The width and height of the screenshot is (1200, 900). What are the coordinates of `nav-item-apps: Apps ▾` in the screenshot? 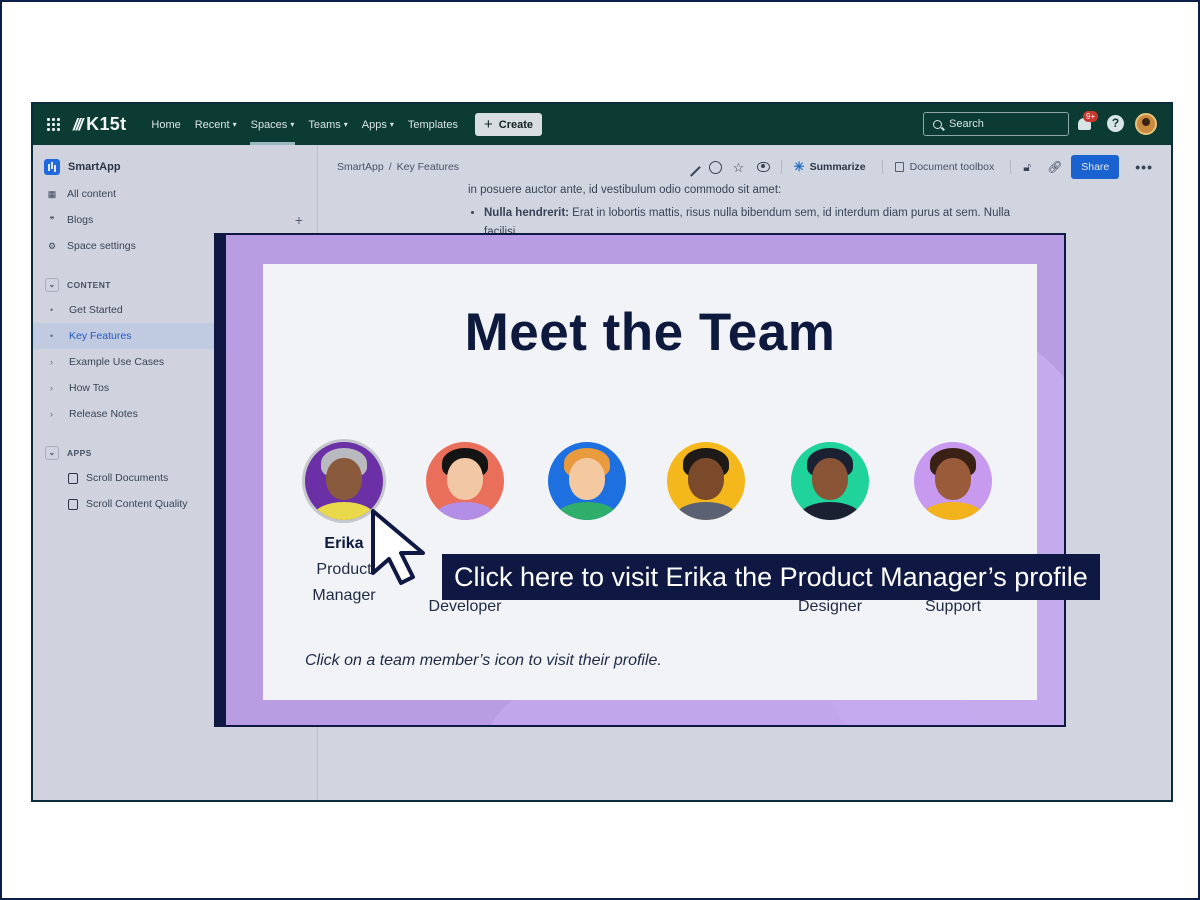 It's located at (378, 124).